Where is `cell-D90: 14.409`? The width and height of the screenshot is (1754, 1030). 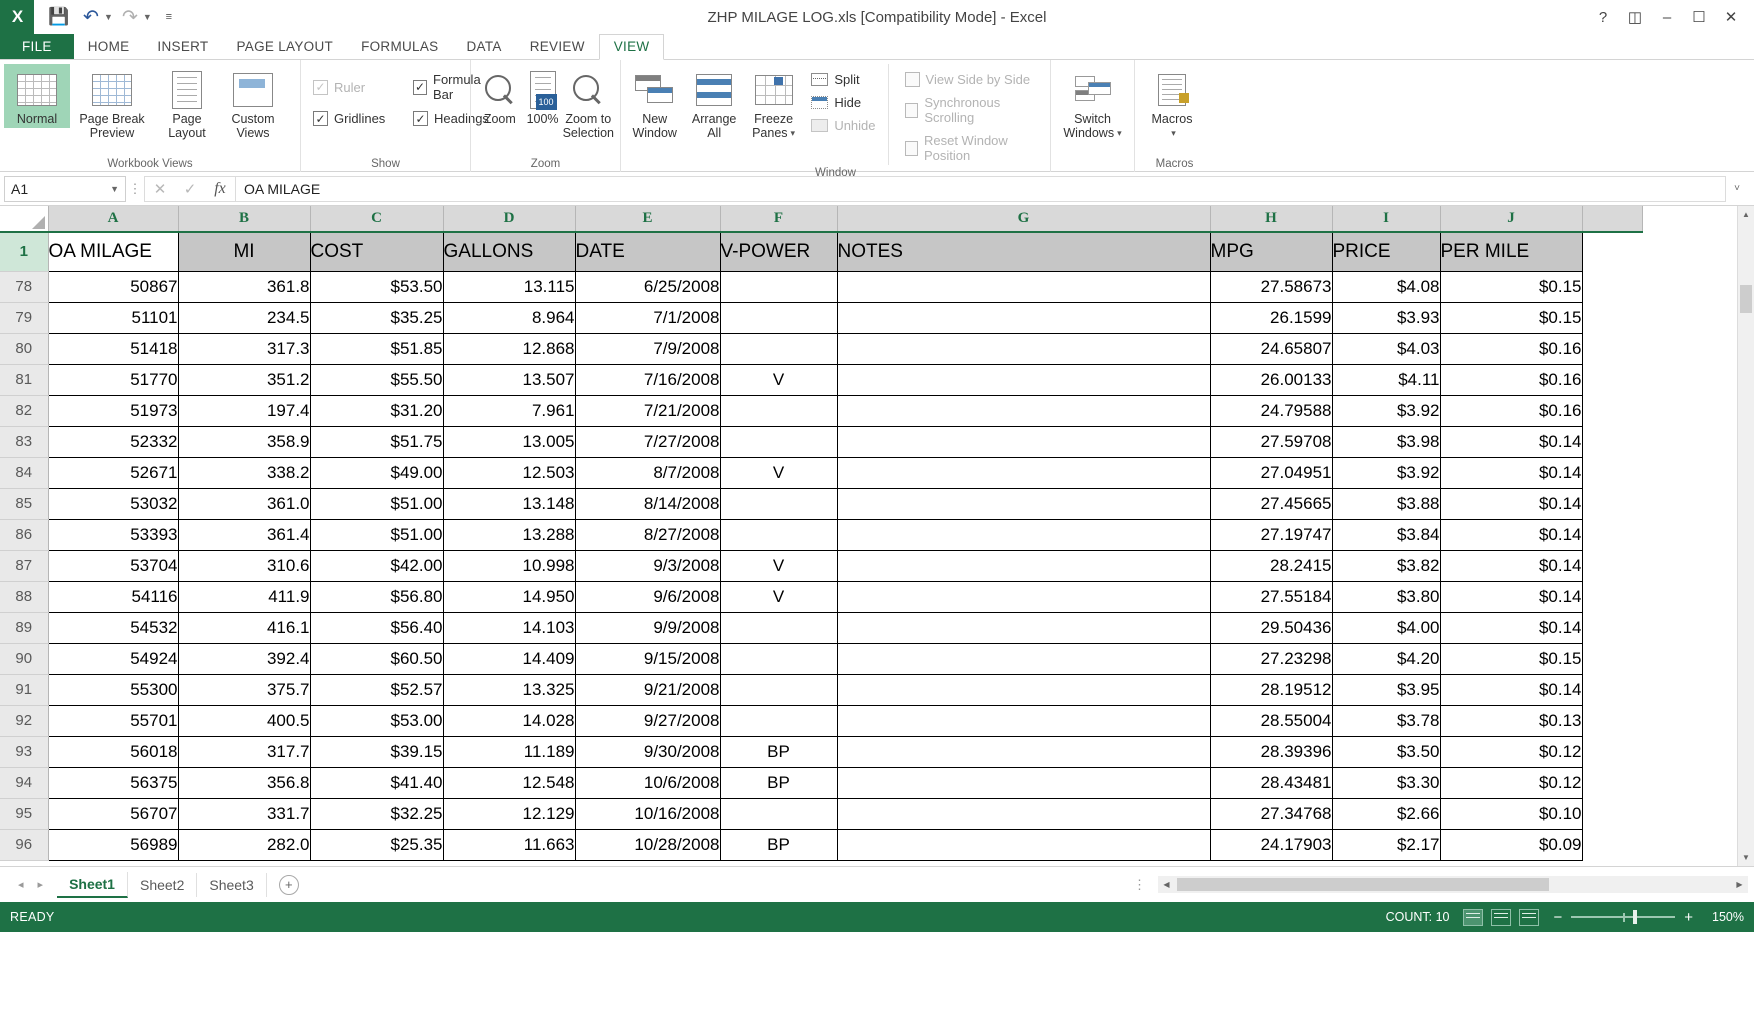
cell-D90: 14.409 is located at coordinates (509, 658).